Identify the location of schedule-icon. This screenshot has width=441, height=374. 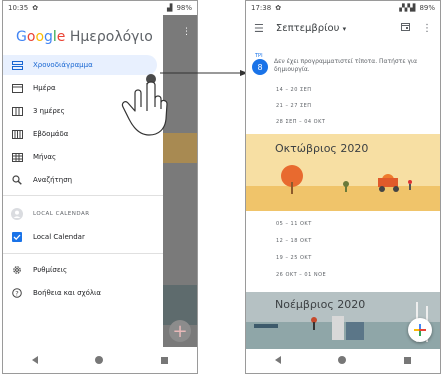
(17, 65).